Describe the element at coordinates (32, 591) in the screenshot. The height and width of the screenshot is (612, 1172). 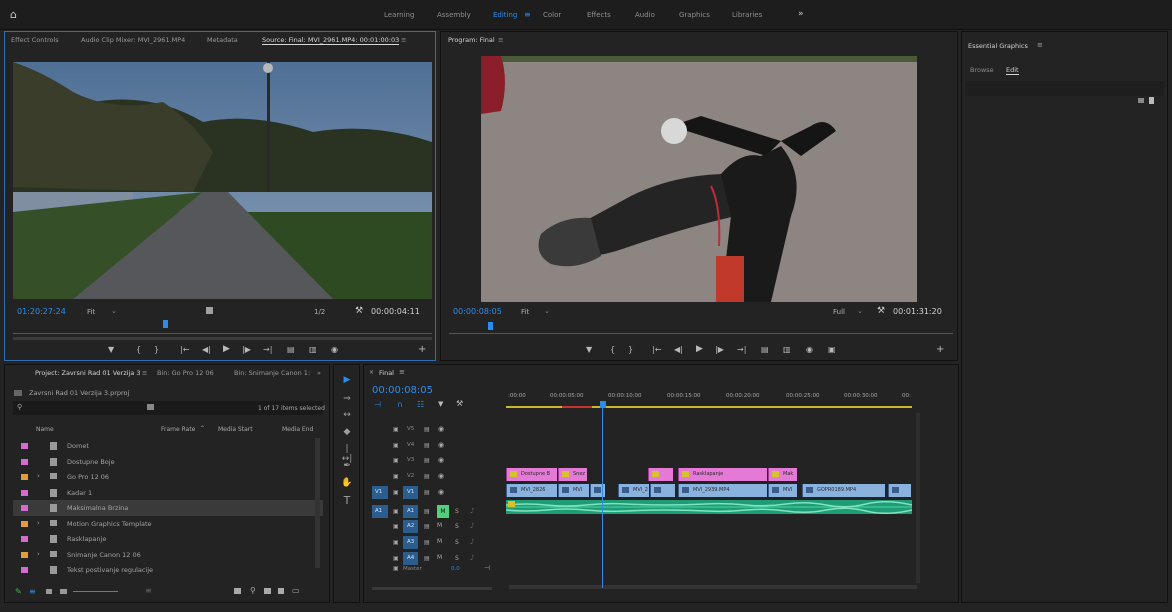
I see `list-view-icon: ≡` at that location.